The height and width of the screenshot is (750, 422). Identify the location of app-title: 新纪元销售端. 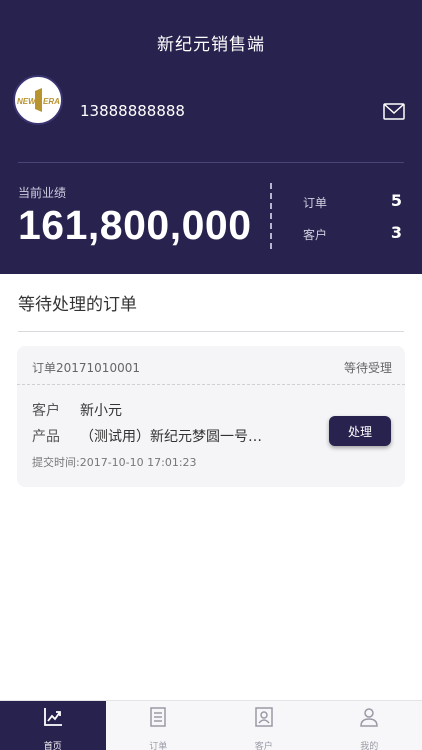
(211, 45).